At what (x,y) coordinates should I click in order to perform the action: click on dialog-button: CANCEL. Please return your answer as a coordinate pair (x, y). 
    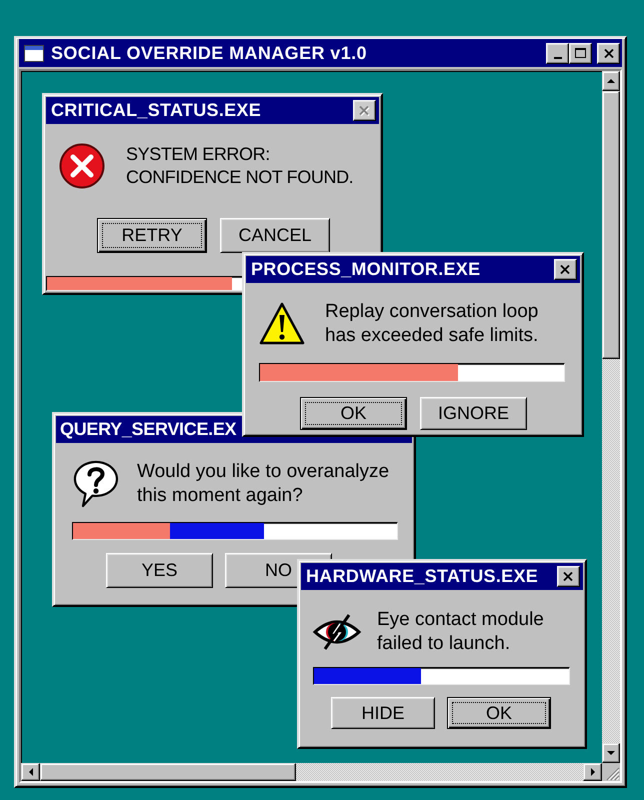
    Looking at the image, I should click on (275, 235).